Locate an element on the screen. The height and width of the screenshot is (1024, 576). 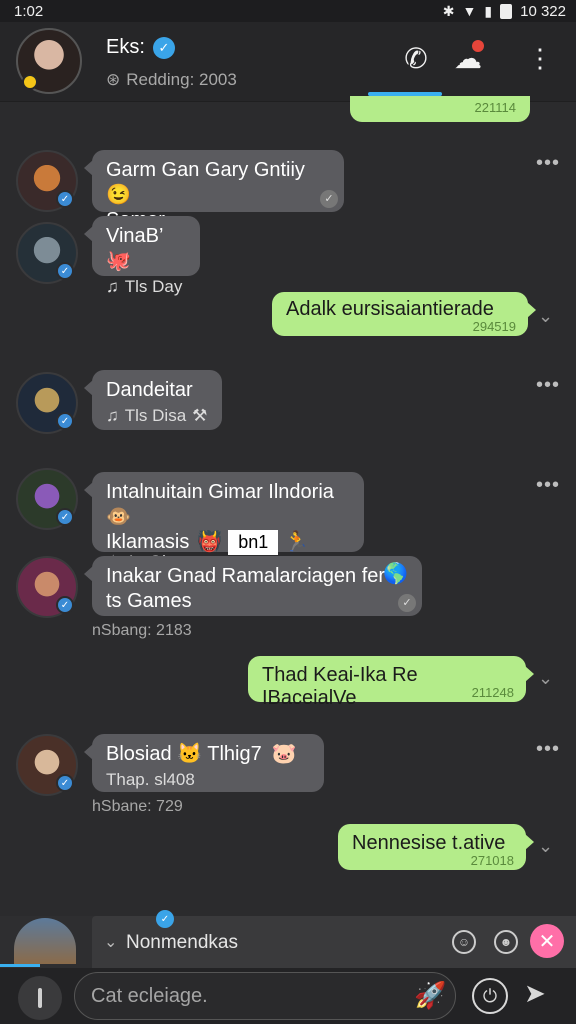
avatar is located at coordinates (45, 941).